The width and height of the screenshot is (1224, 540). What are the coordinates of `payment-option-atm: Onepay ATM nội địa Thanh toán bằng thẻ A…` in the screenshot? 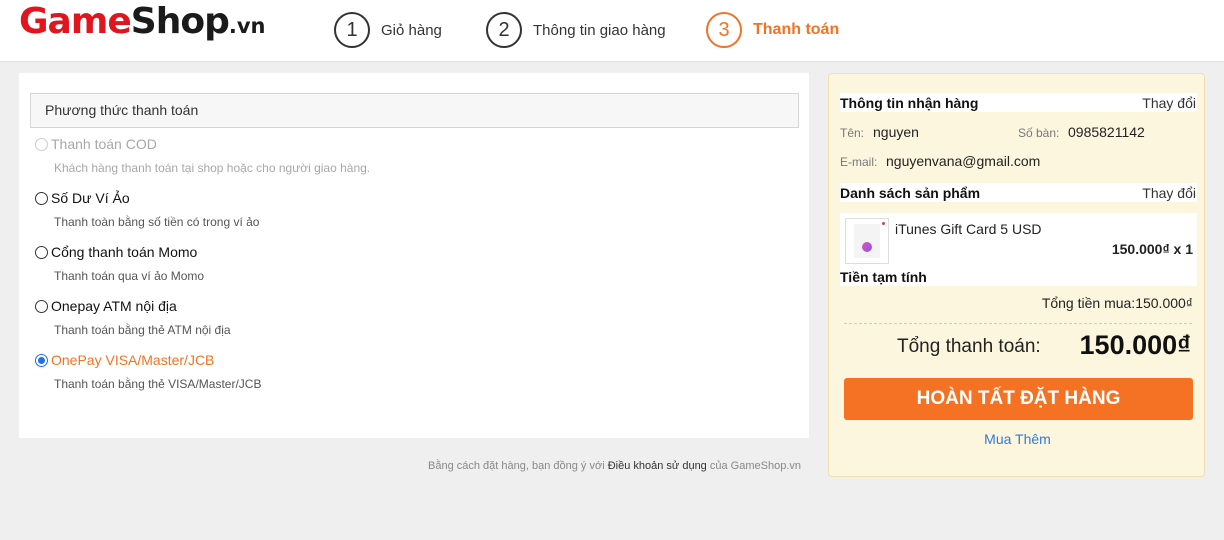 It's located at (385, 317).